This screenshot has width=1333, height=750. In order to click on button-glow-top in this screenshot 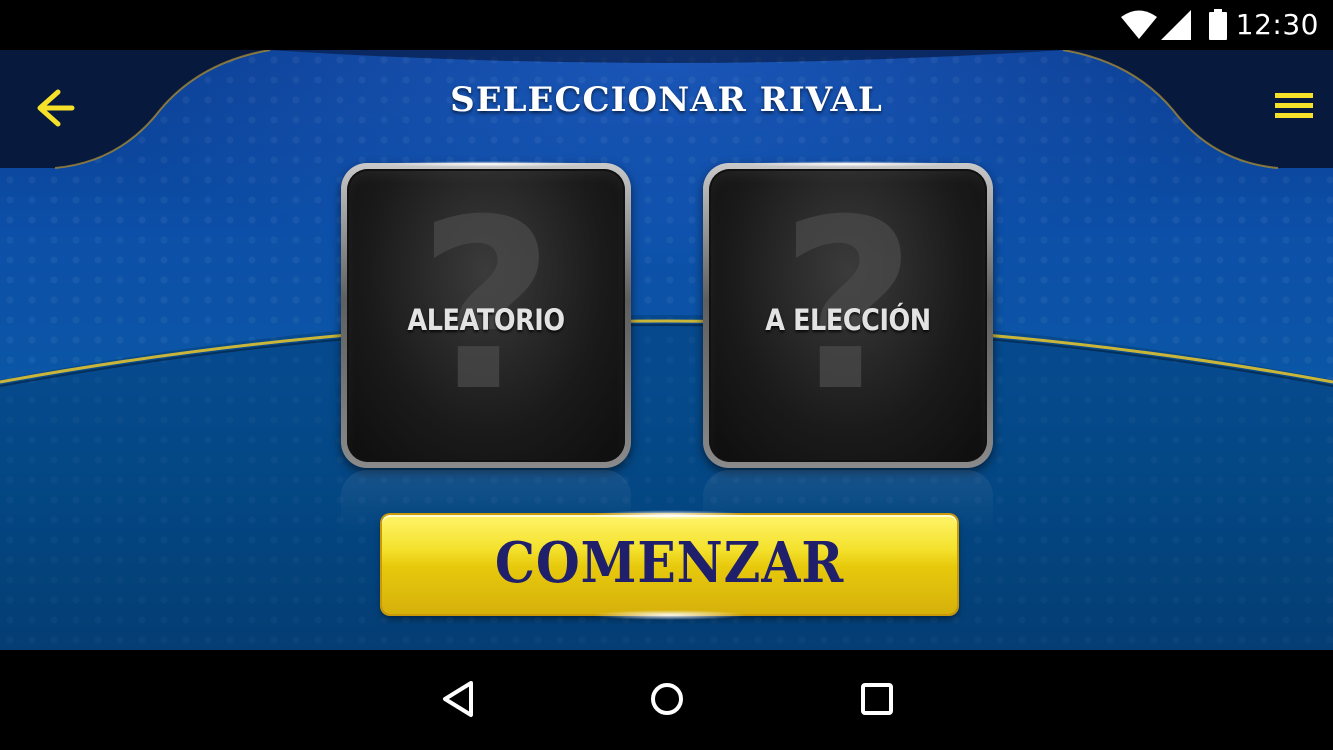, I will do `click(669, 515)`.